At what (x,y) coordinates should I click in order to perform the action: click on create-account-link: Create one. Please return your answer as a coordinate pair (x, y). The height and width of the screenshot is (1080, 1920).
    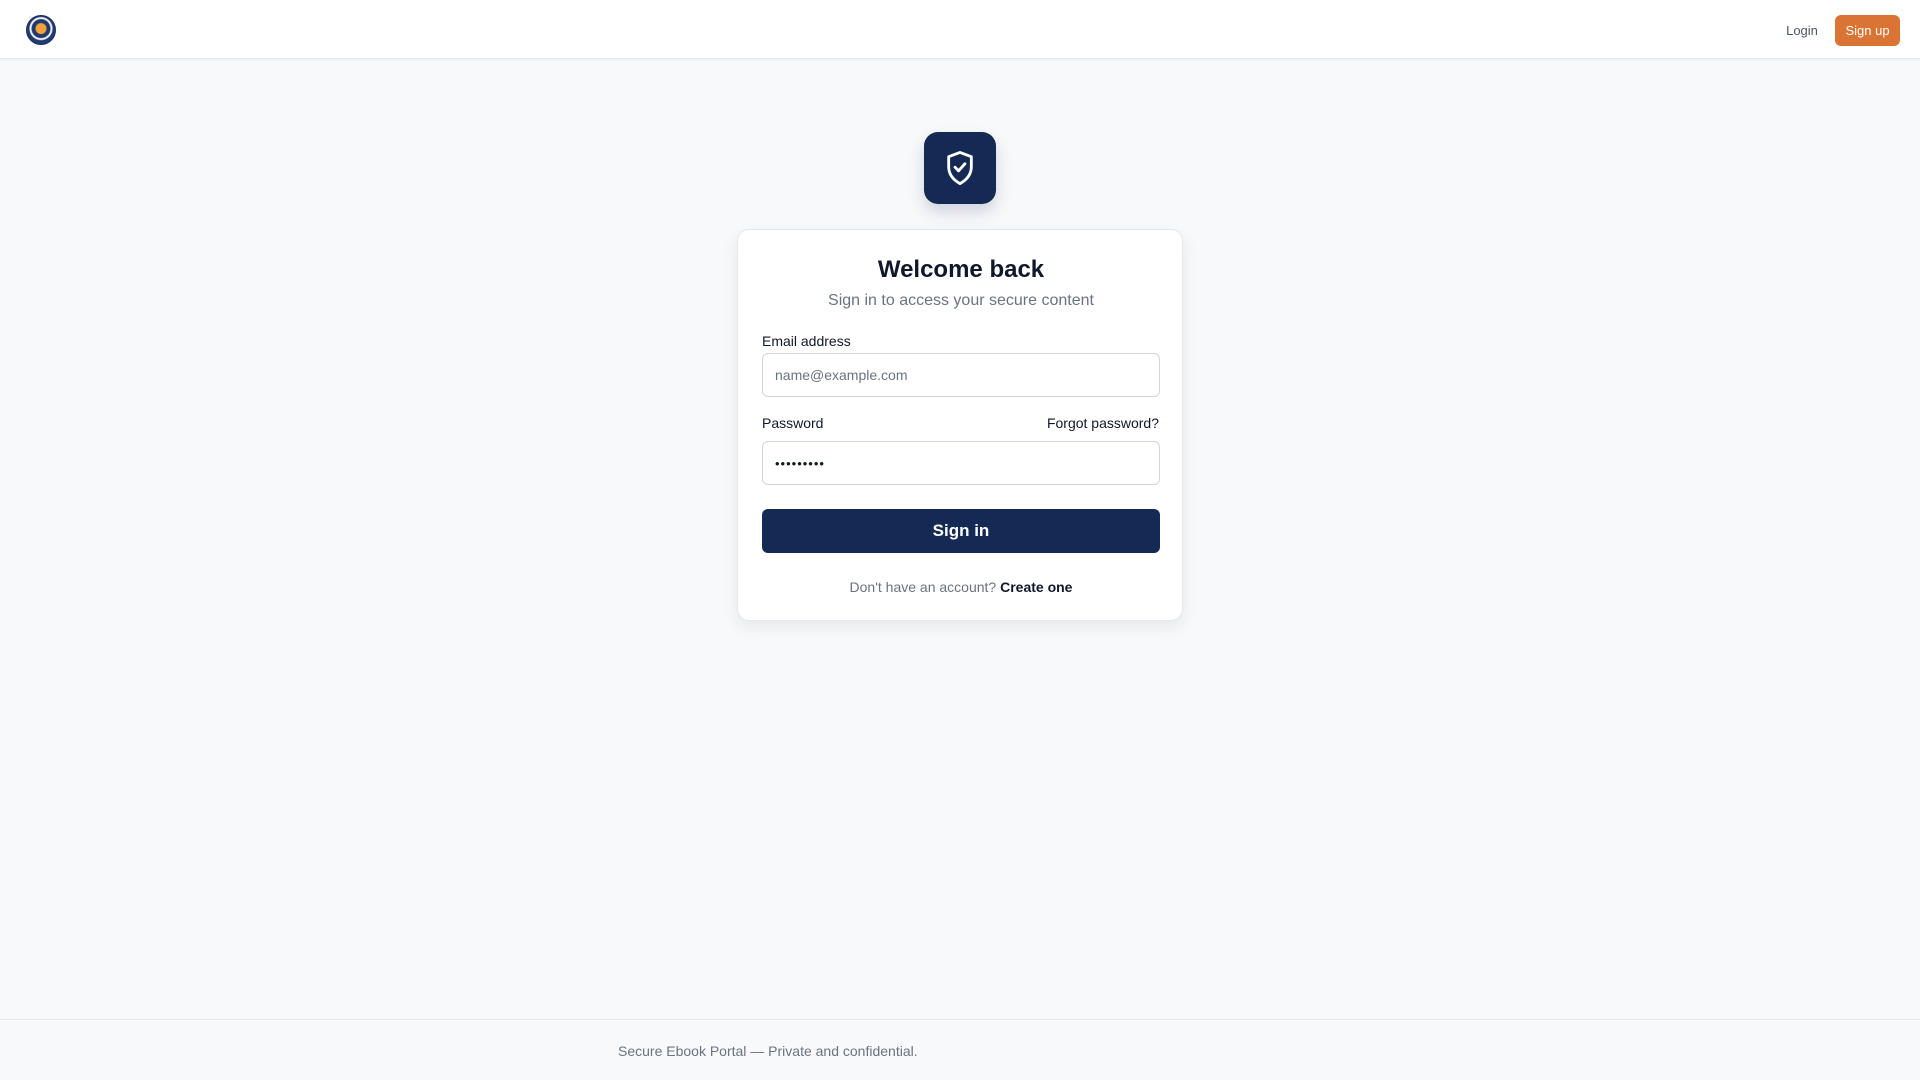
    Looking at the image, I should click on (1036, 587).